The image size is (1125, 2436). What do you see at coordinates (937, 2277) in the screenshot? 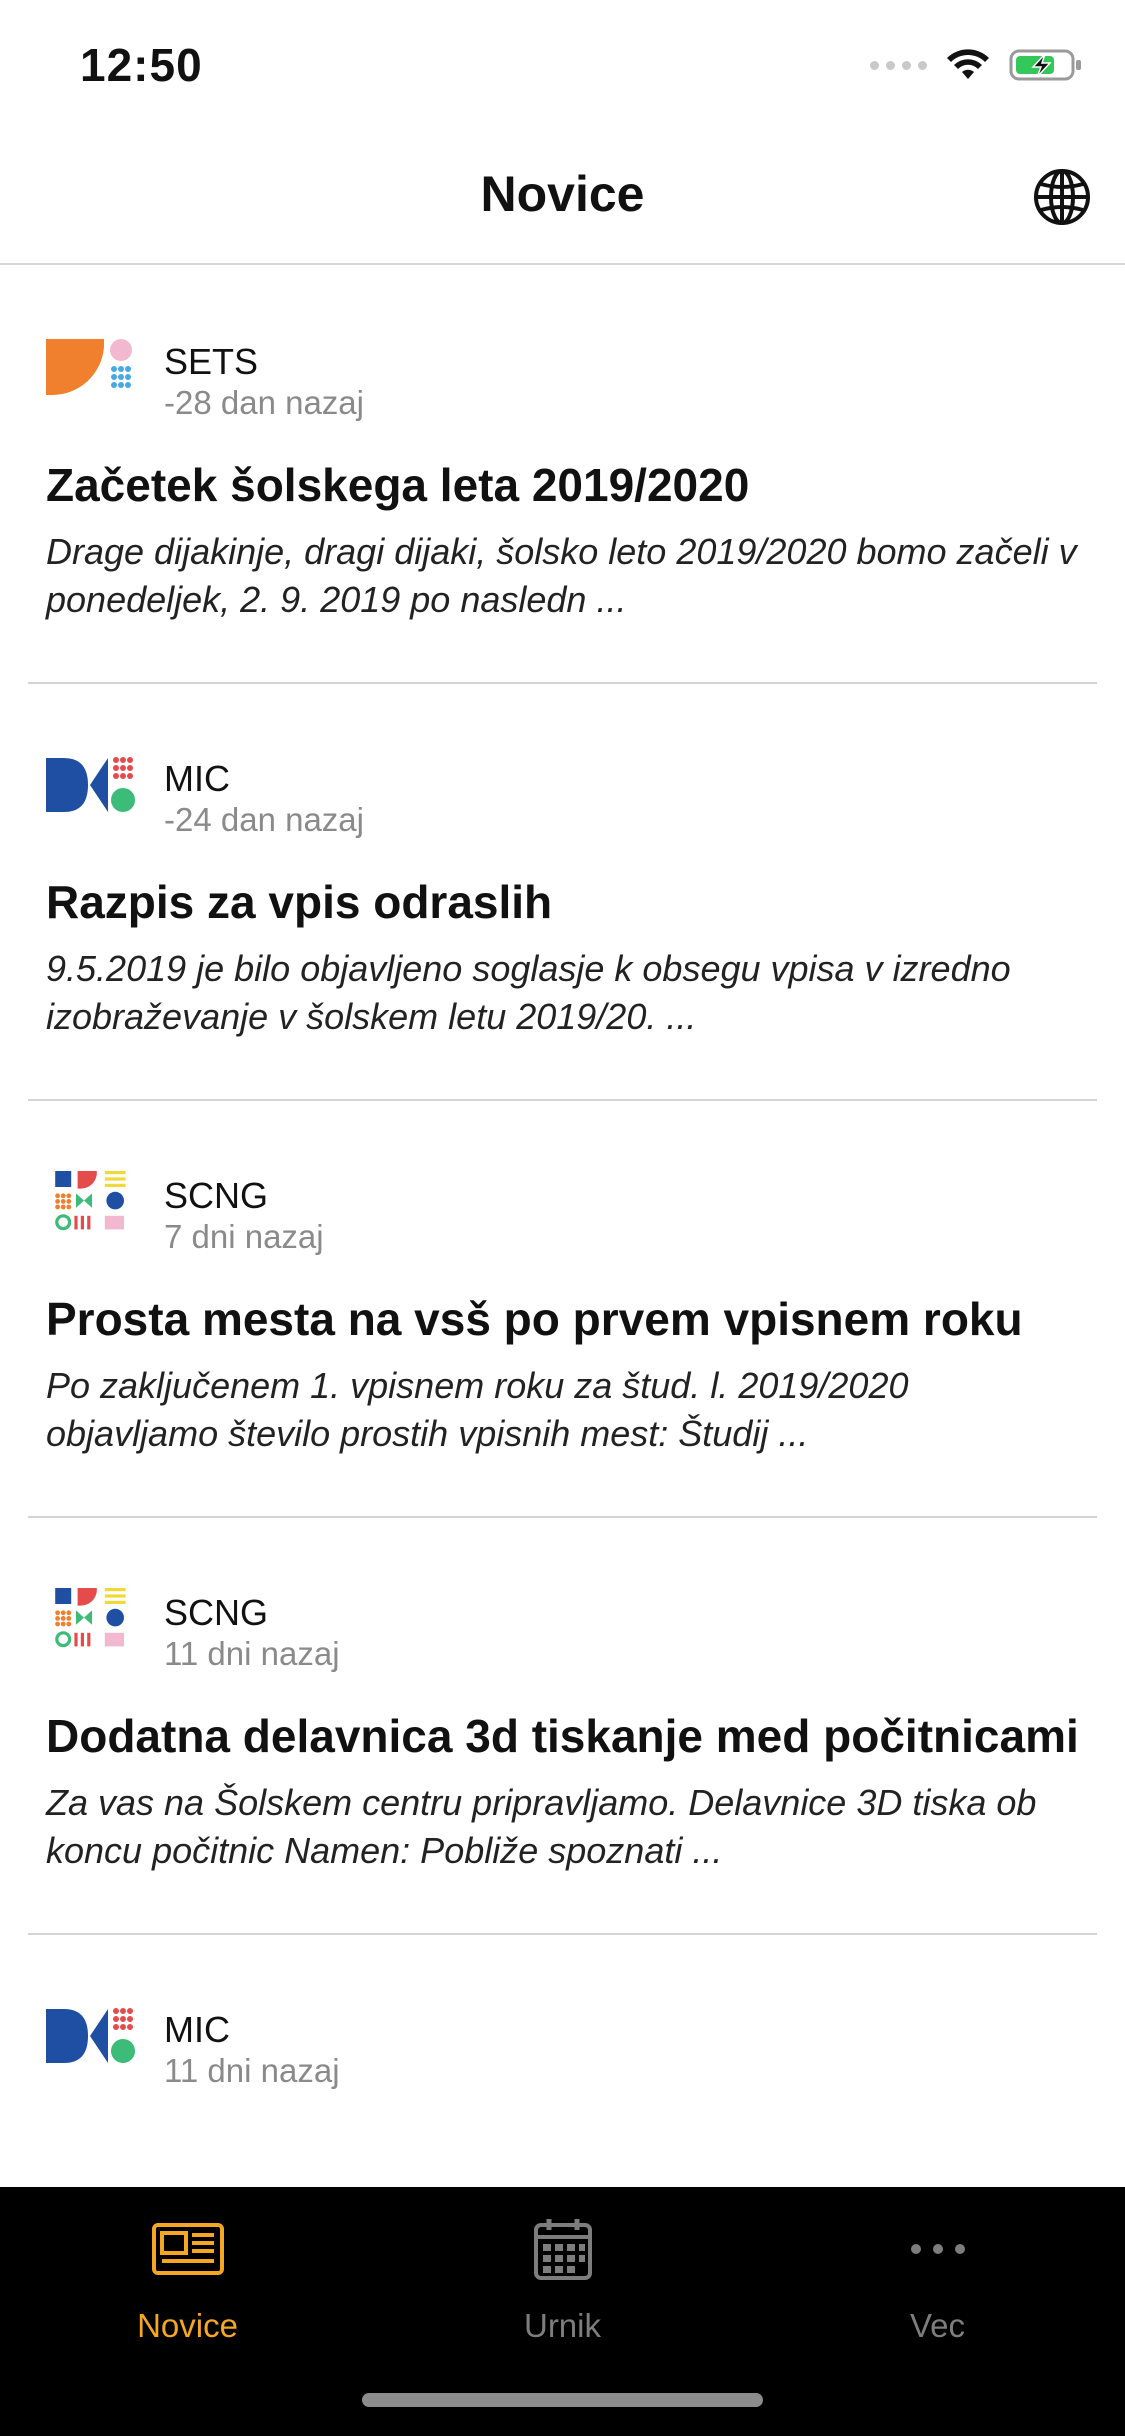
I see `tab-vec: Vec` at bounding box center [937, 2277].